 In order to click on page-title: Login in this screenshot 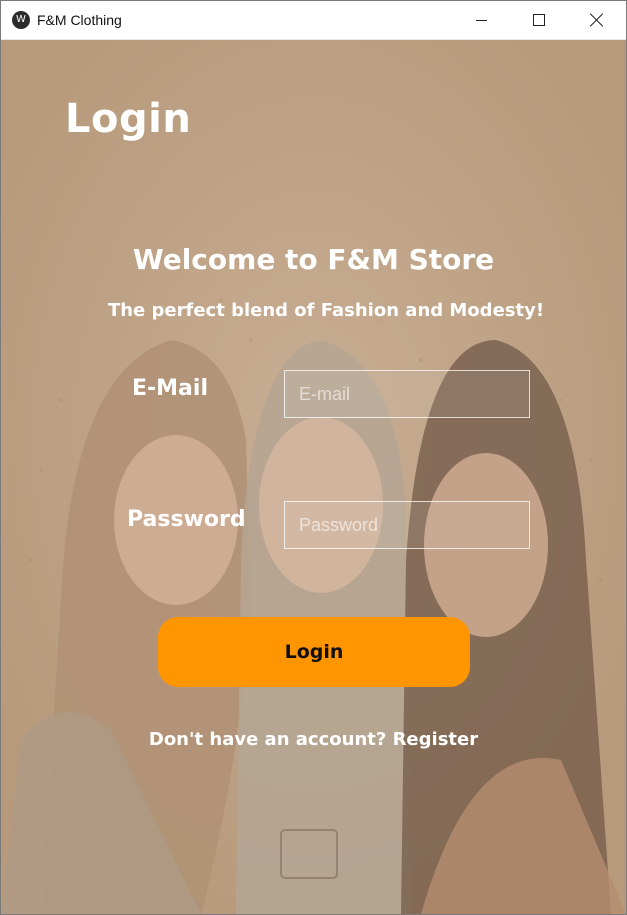, I will do `click(128, 119)`.